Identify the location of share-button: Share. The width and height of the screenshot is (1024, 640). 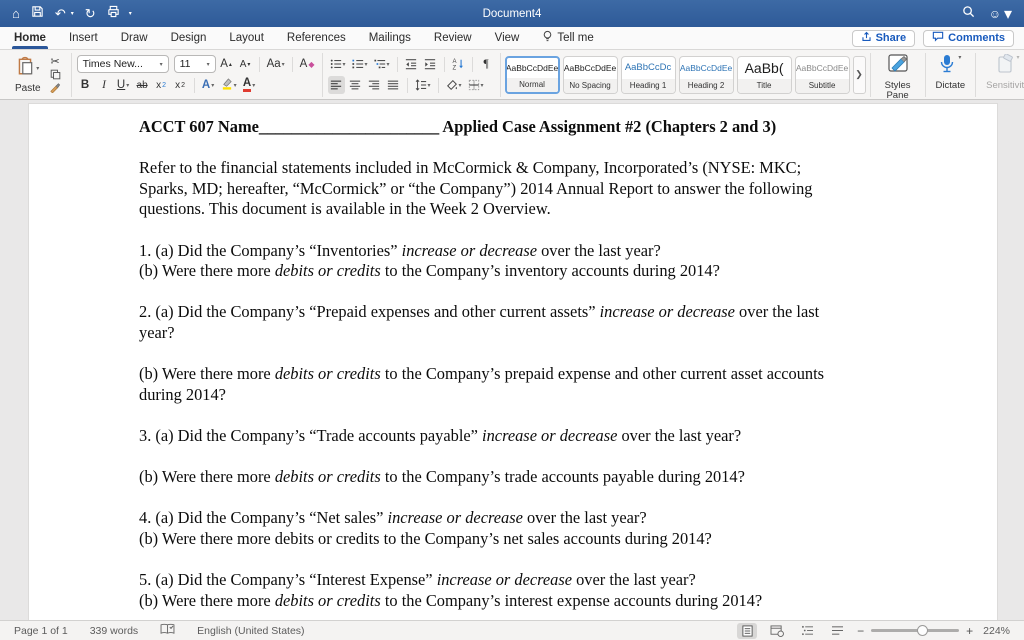
(883, 38).